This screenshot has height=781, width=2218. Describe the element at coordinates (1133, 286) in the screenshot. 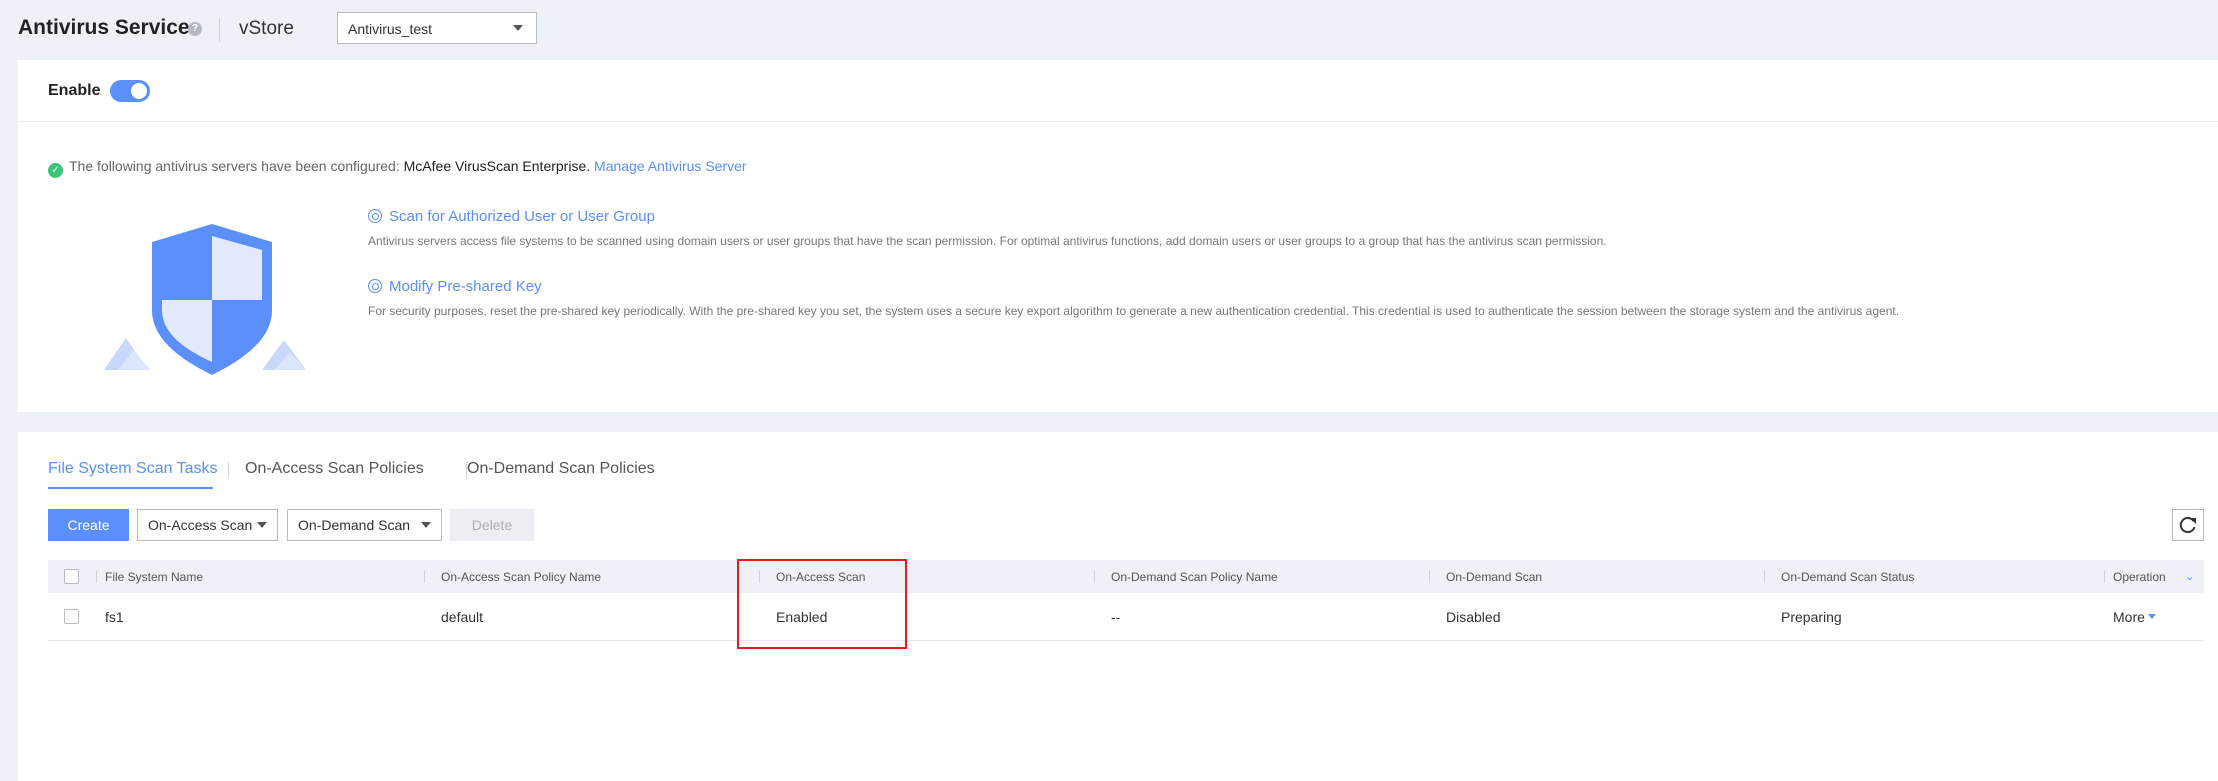

I see `feature-preshared-key-link: Modify Pre-shared Key` at that location.